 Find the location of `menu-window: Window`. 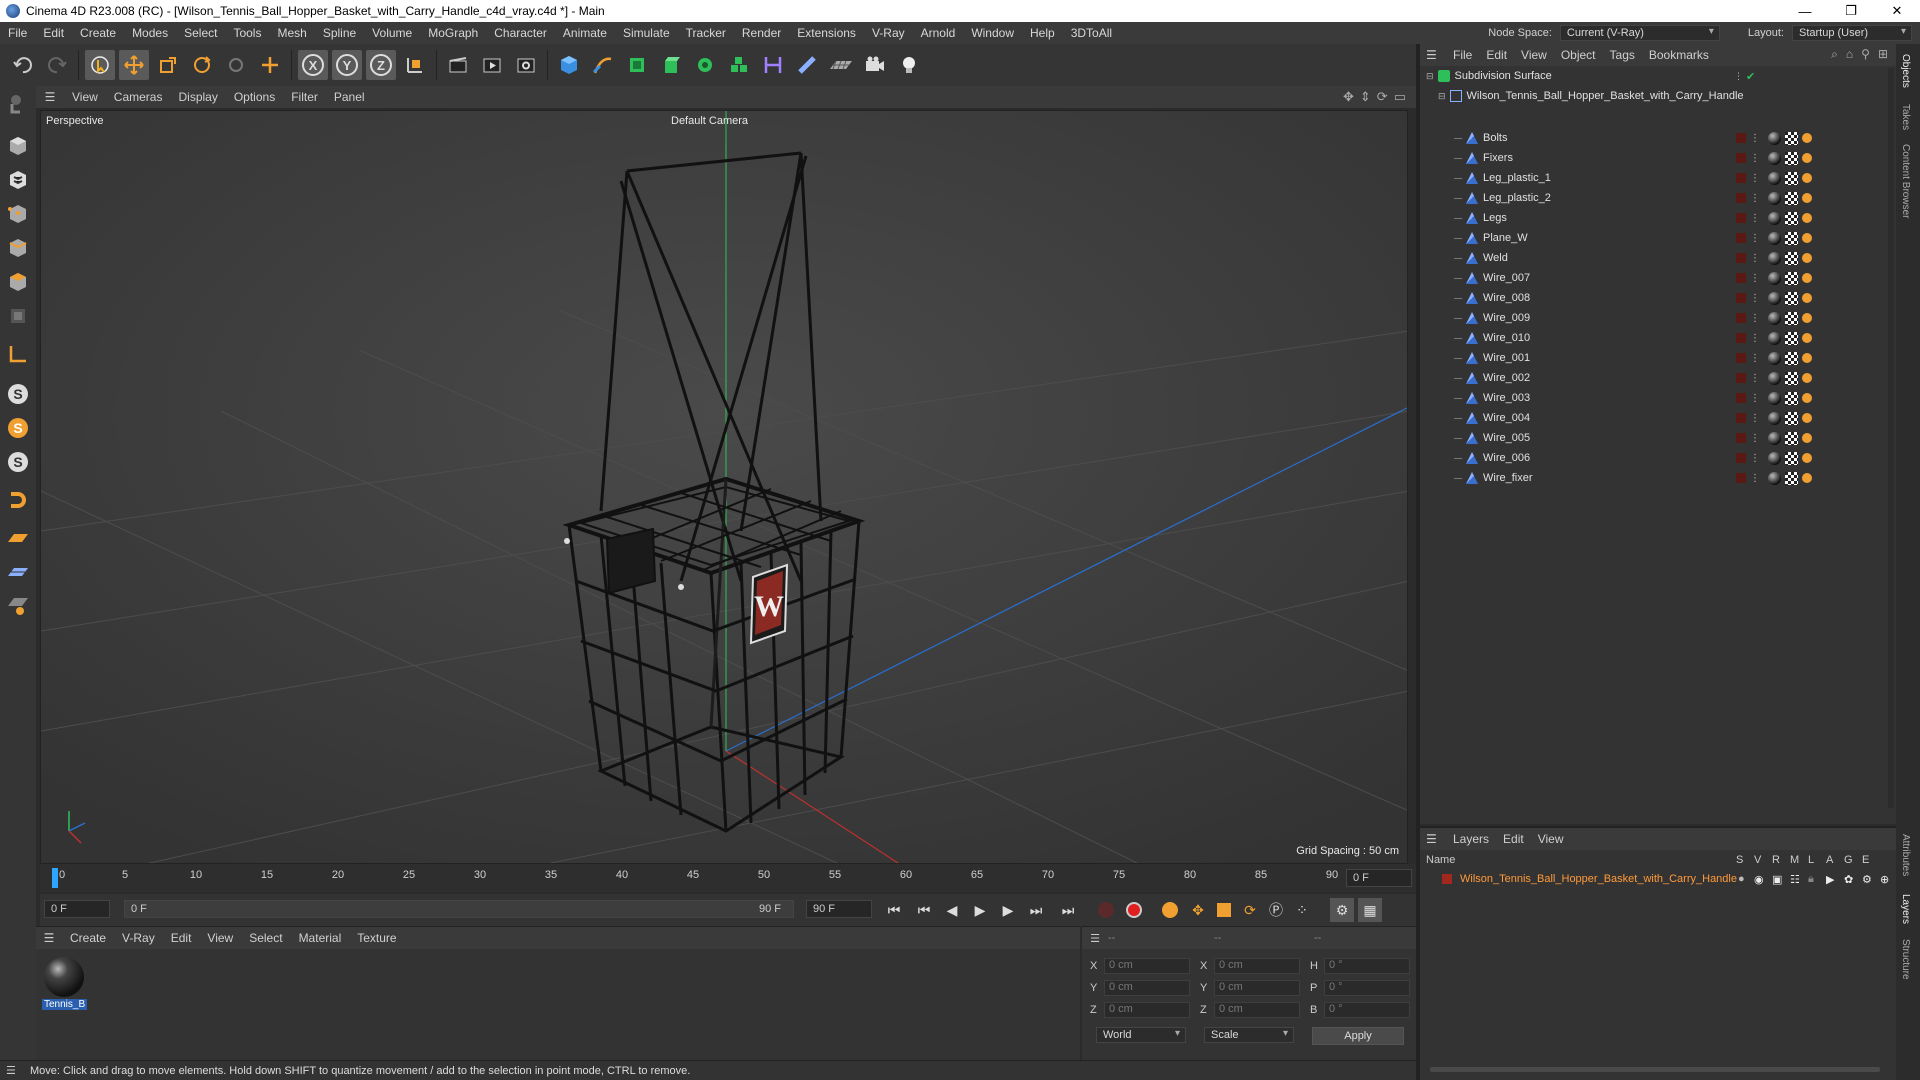

menu-window: Window is located at coordinates (992, 33).